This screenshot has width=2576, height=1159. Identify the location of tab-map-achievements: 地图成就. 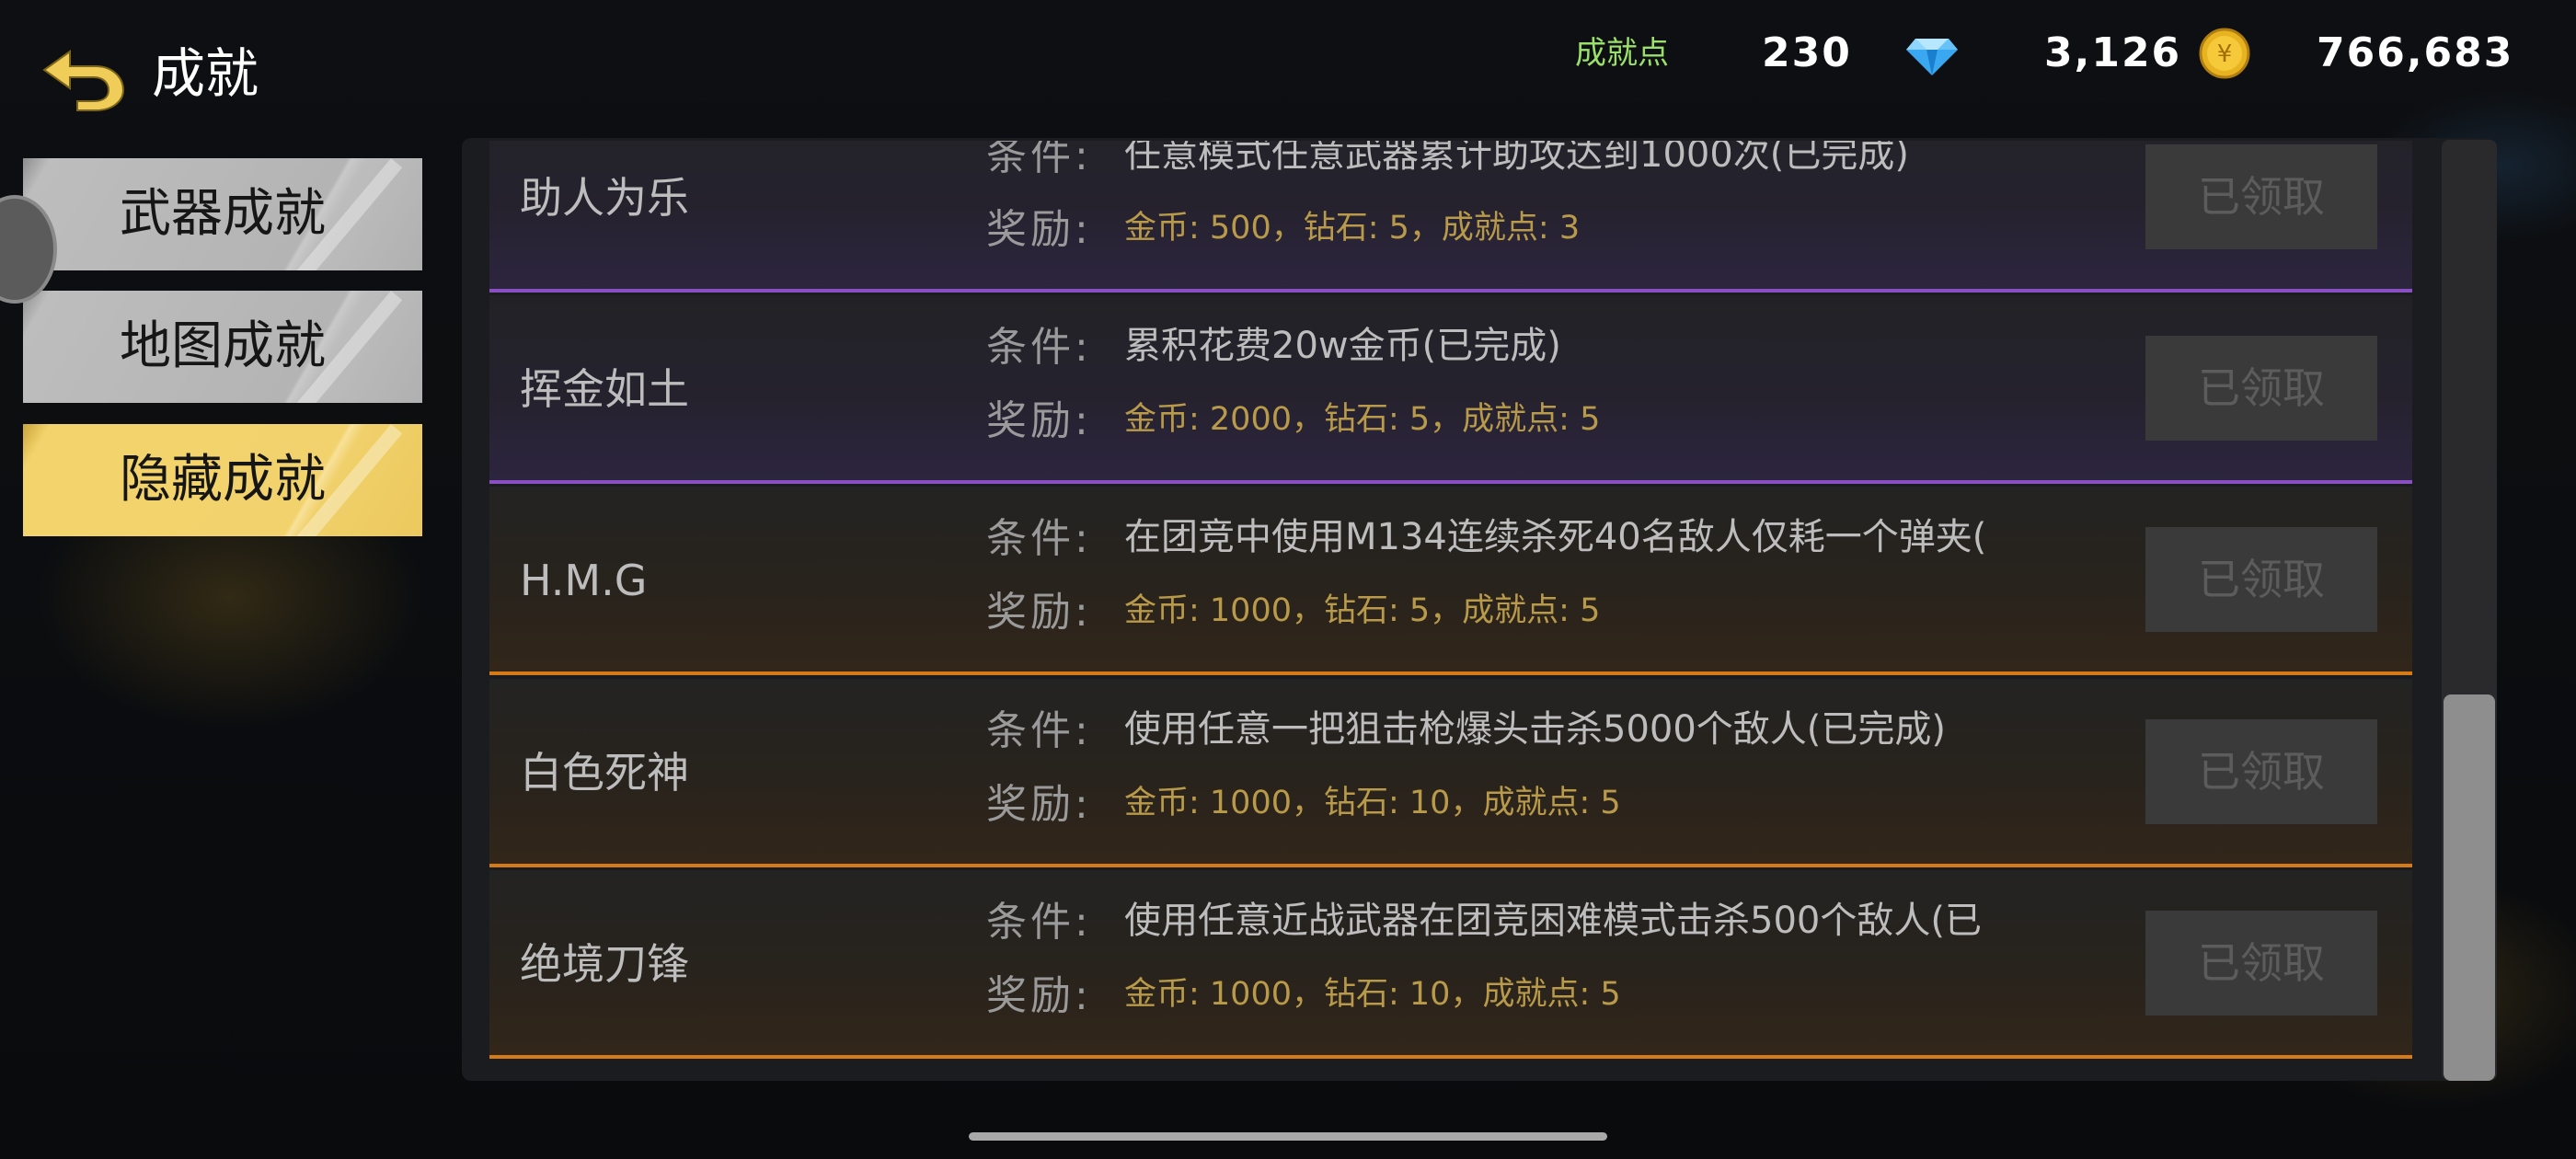
(222, 347).